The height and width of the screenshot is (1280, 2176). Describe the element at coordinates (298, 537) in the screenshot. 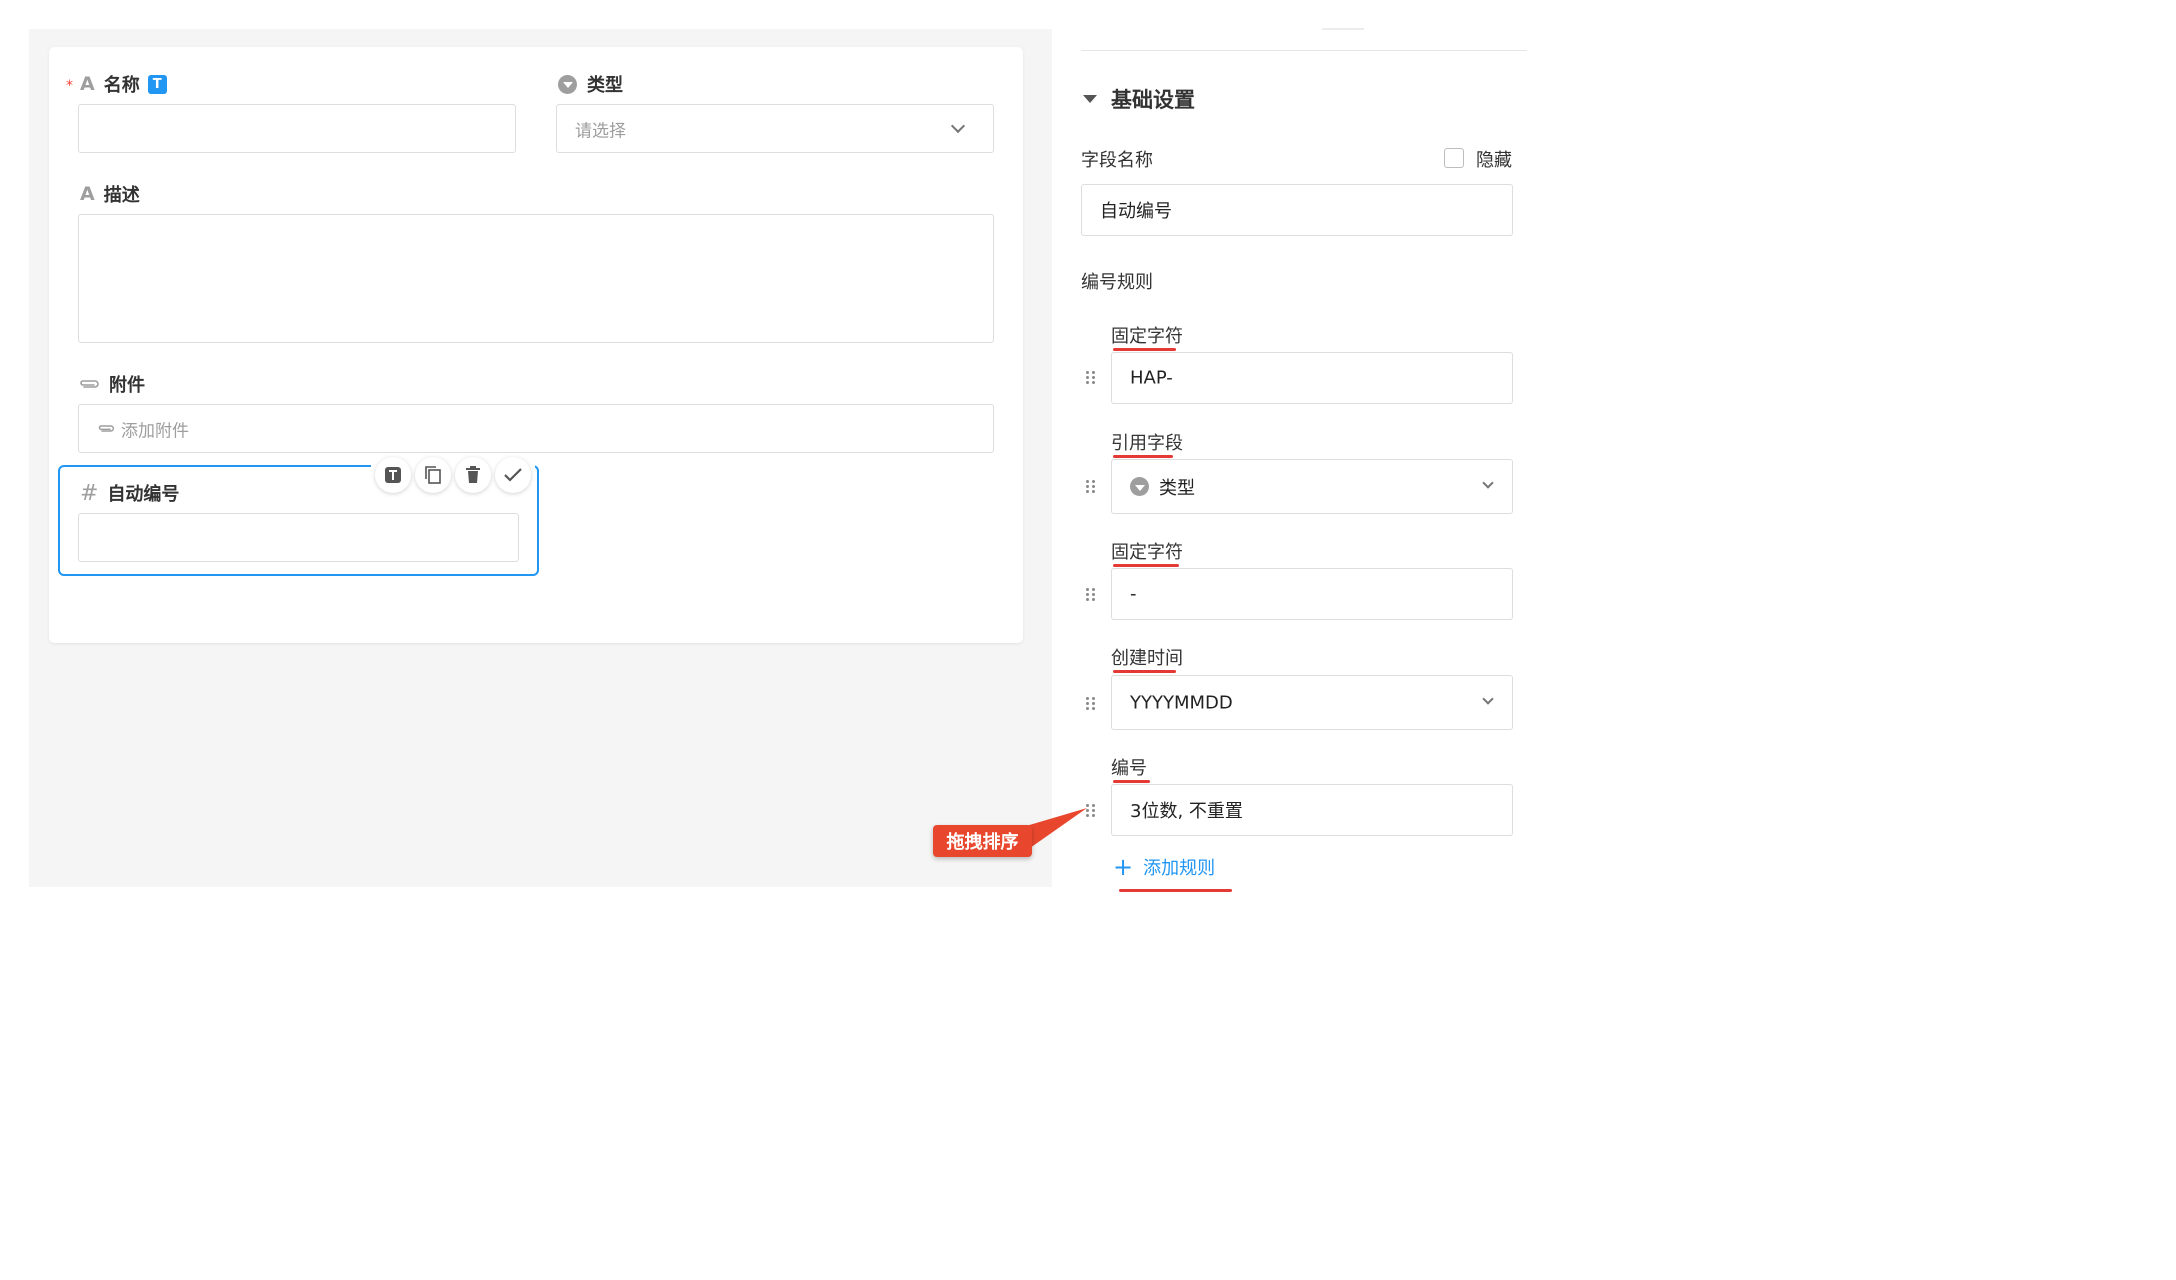

I see `autonum-input` at that location.